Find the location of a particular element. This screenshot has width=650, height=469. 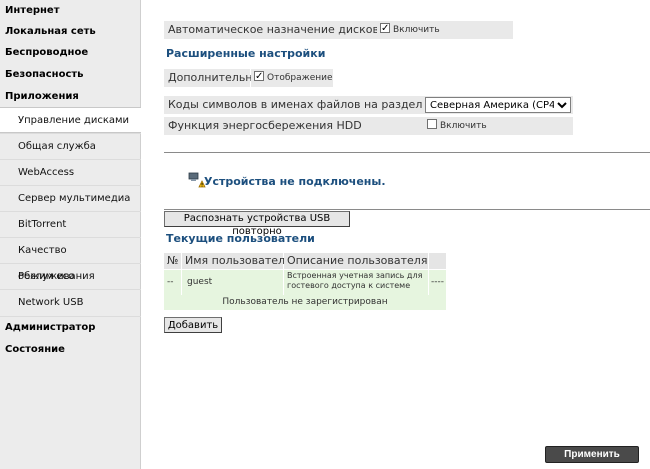

display-checkbox-label: Отображение is located at coordinates (300, 78).